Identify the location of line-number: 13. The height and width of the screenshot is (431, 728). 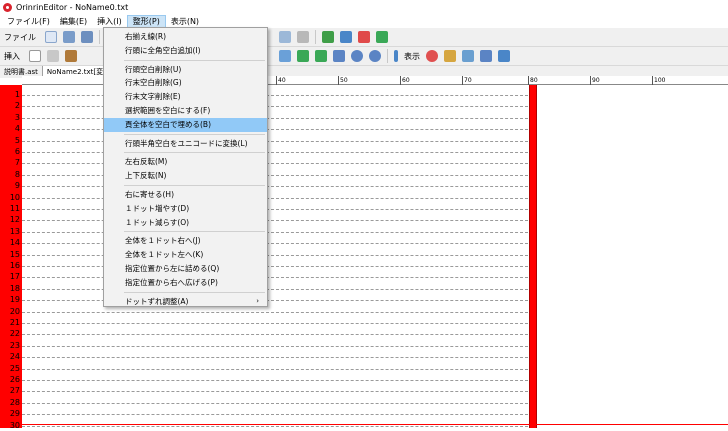
(14, 231).